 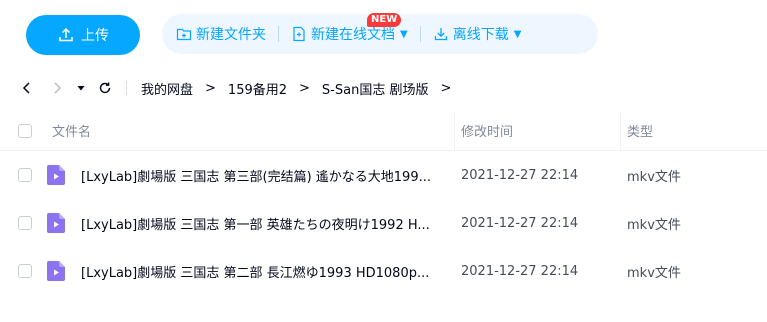 I want to click on table-header: 文件名 修改时间 类型, so click(x=383, y=130).